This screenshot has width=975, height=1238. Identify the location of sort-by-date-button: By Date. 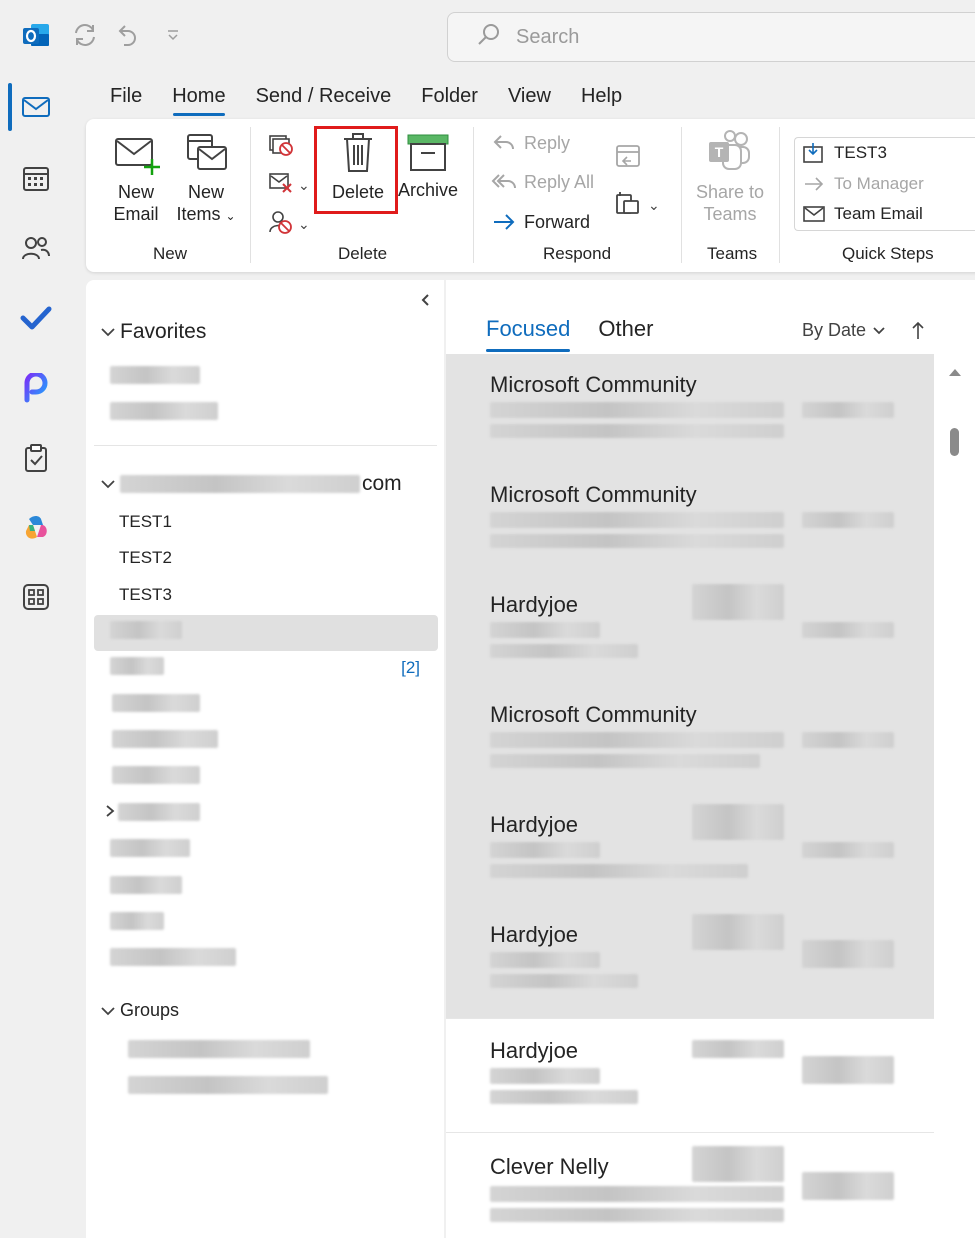
(844, 330).